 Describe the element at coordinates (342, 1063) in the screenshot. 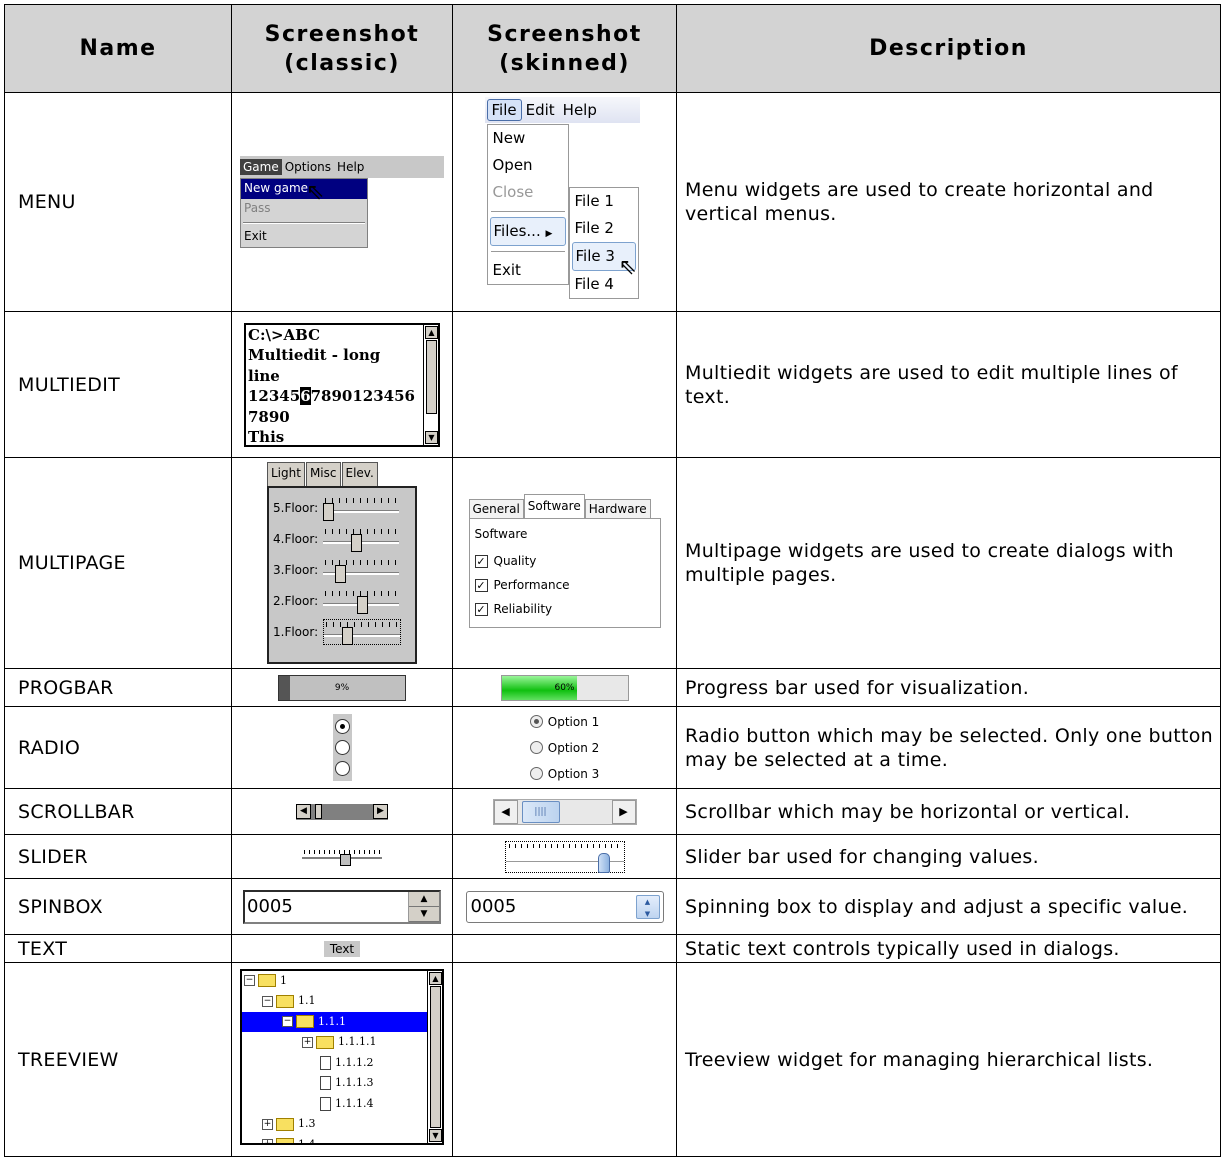

I see `tree-node: 1.1.1.2` at that location.